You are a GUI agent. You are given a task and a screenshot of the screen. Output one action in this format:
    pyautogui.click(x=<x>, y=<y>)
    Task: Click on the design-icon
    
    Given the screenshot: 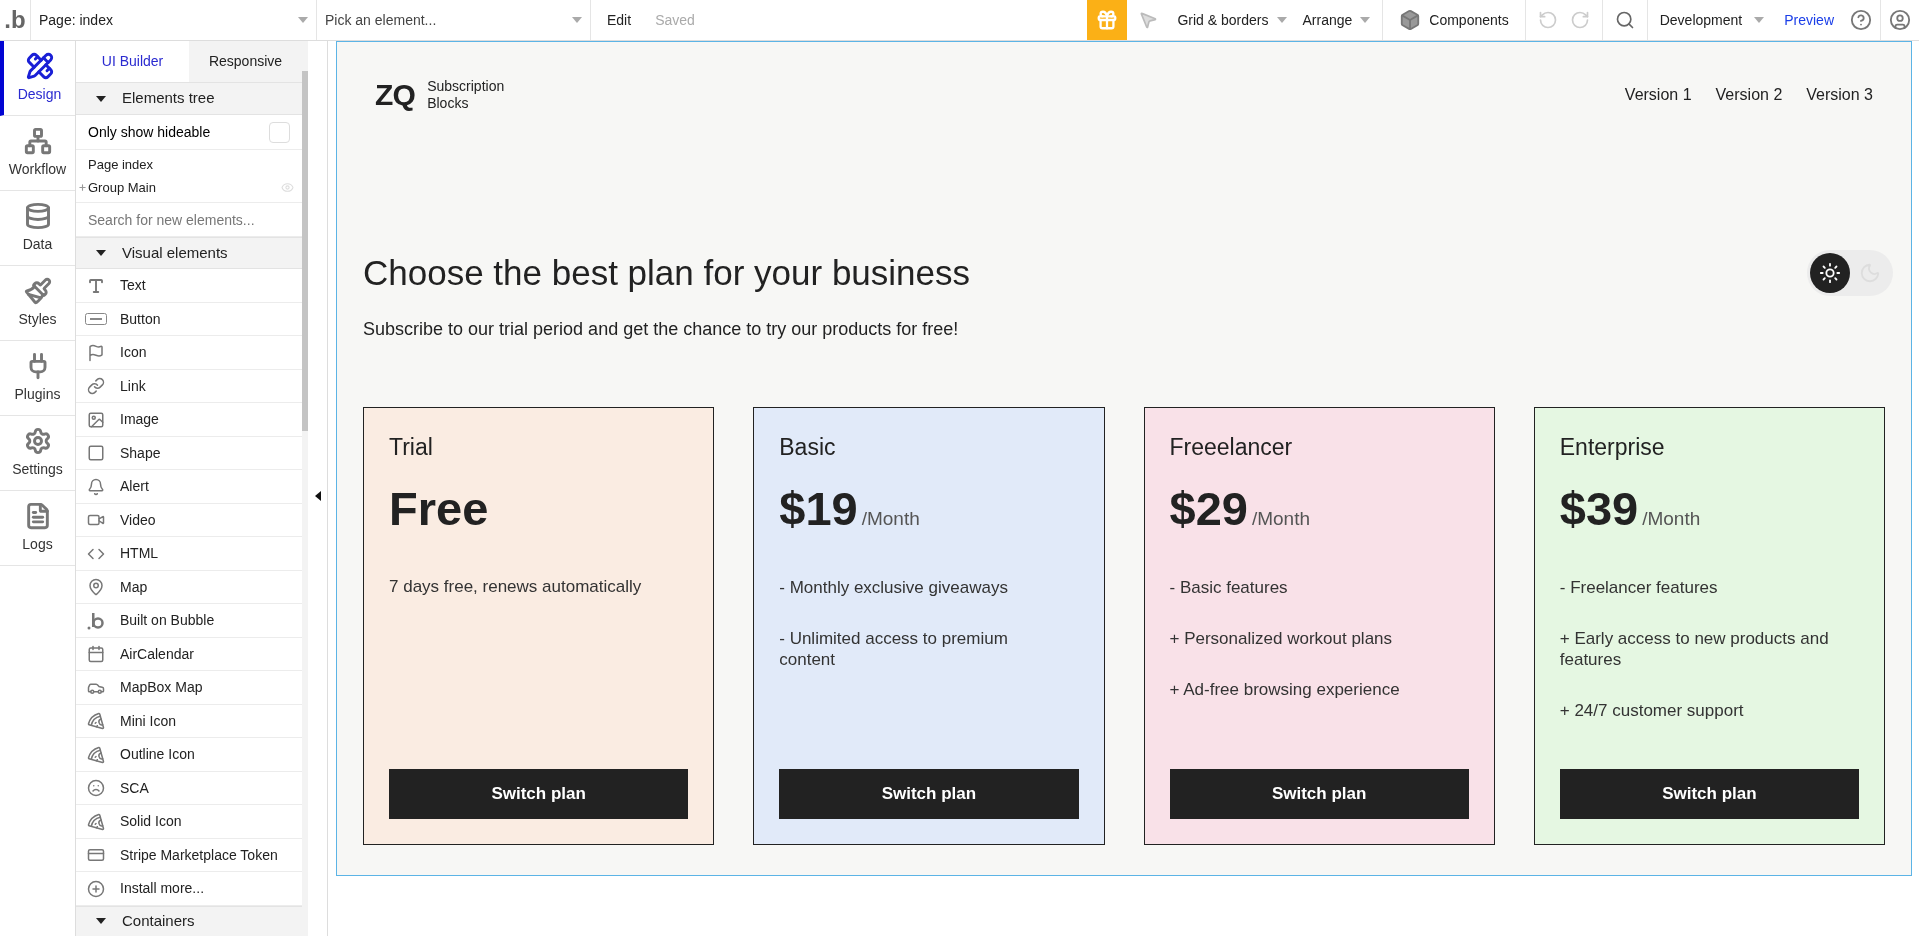 What is the action you would take?
    pyautogui.click(x=39, y=65)
    